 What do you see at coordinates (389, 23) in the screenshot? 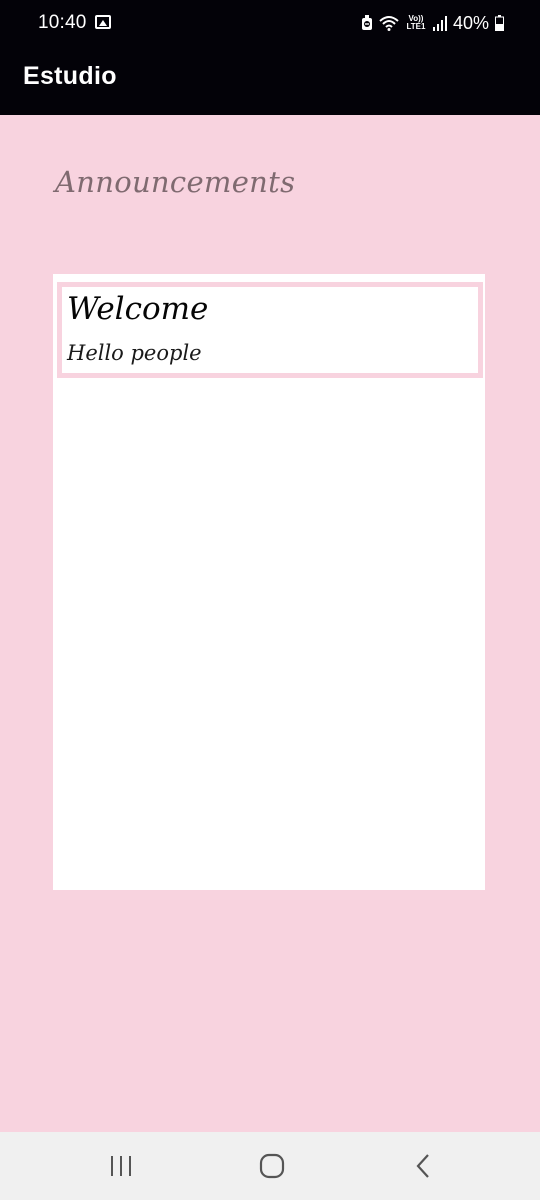
I see `wifi-icon` at bounding box center [389, 23].